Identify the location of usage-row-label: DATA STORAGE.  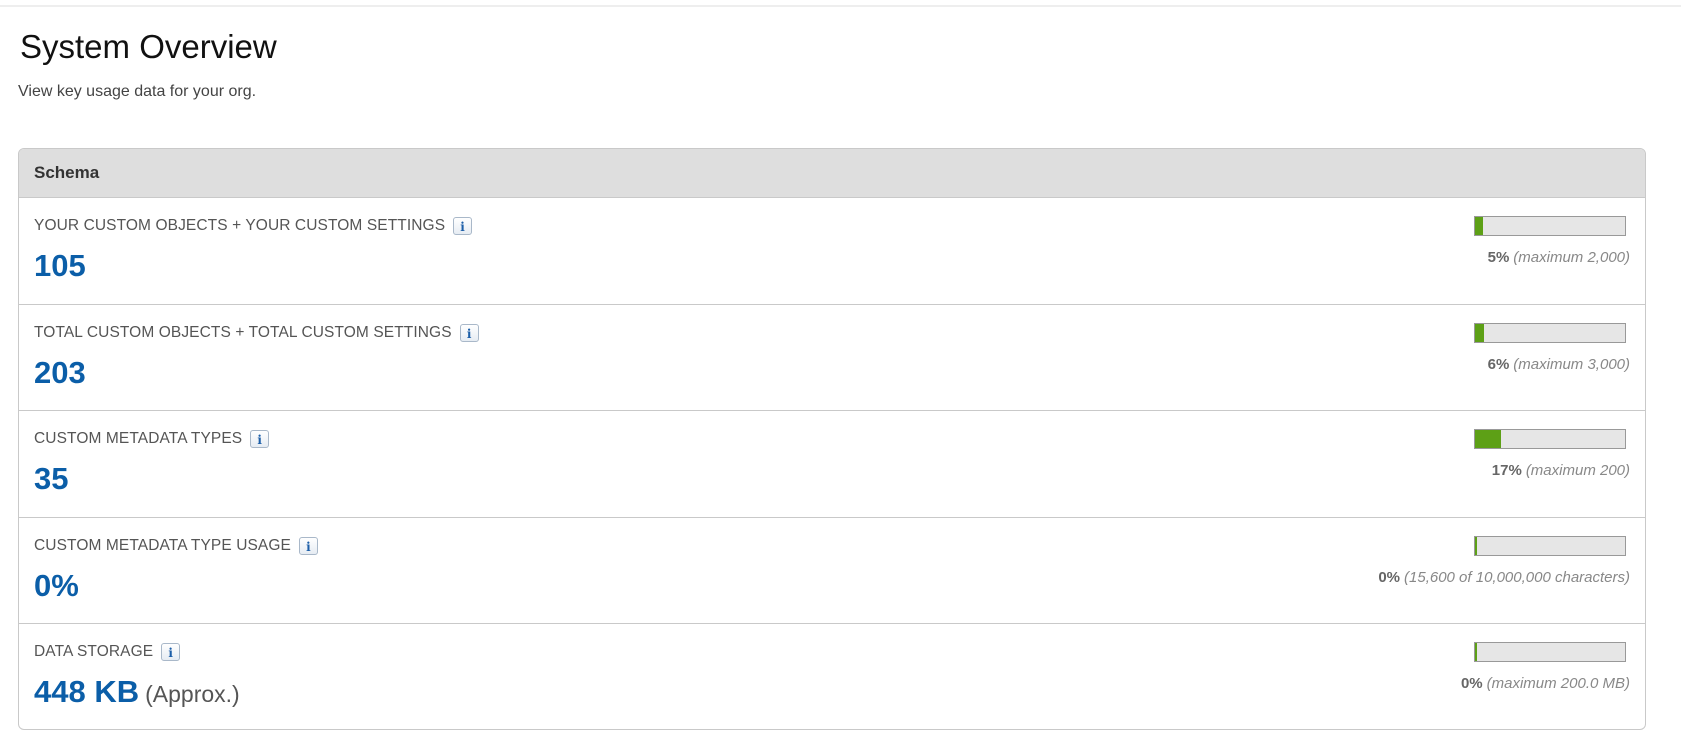
(94, 651).